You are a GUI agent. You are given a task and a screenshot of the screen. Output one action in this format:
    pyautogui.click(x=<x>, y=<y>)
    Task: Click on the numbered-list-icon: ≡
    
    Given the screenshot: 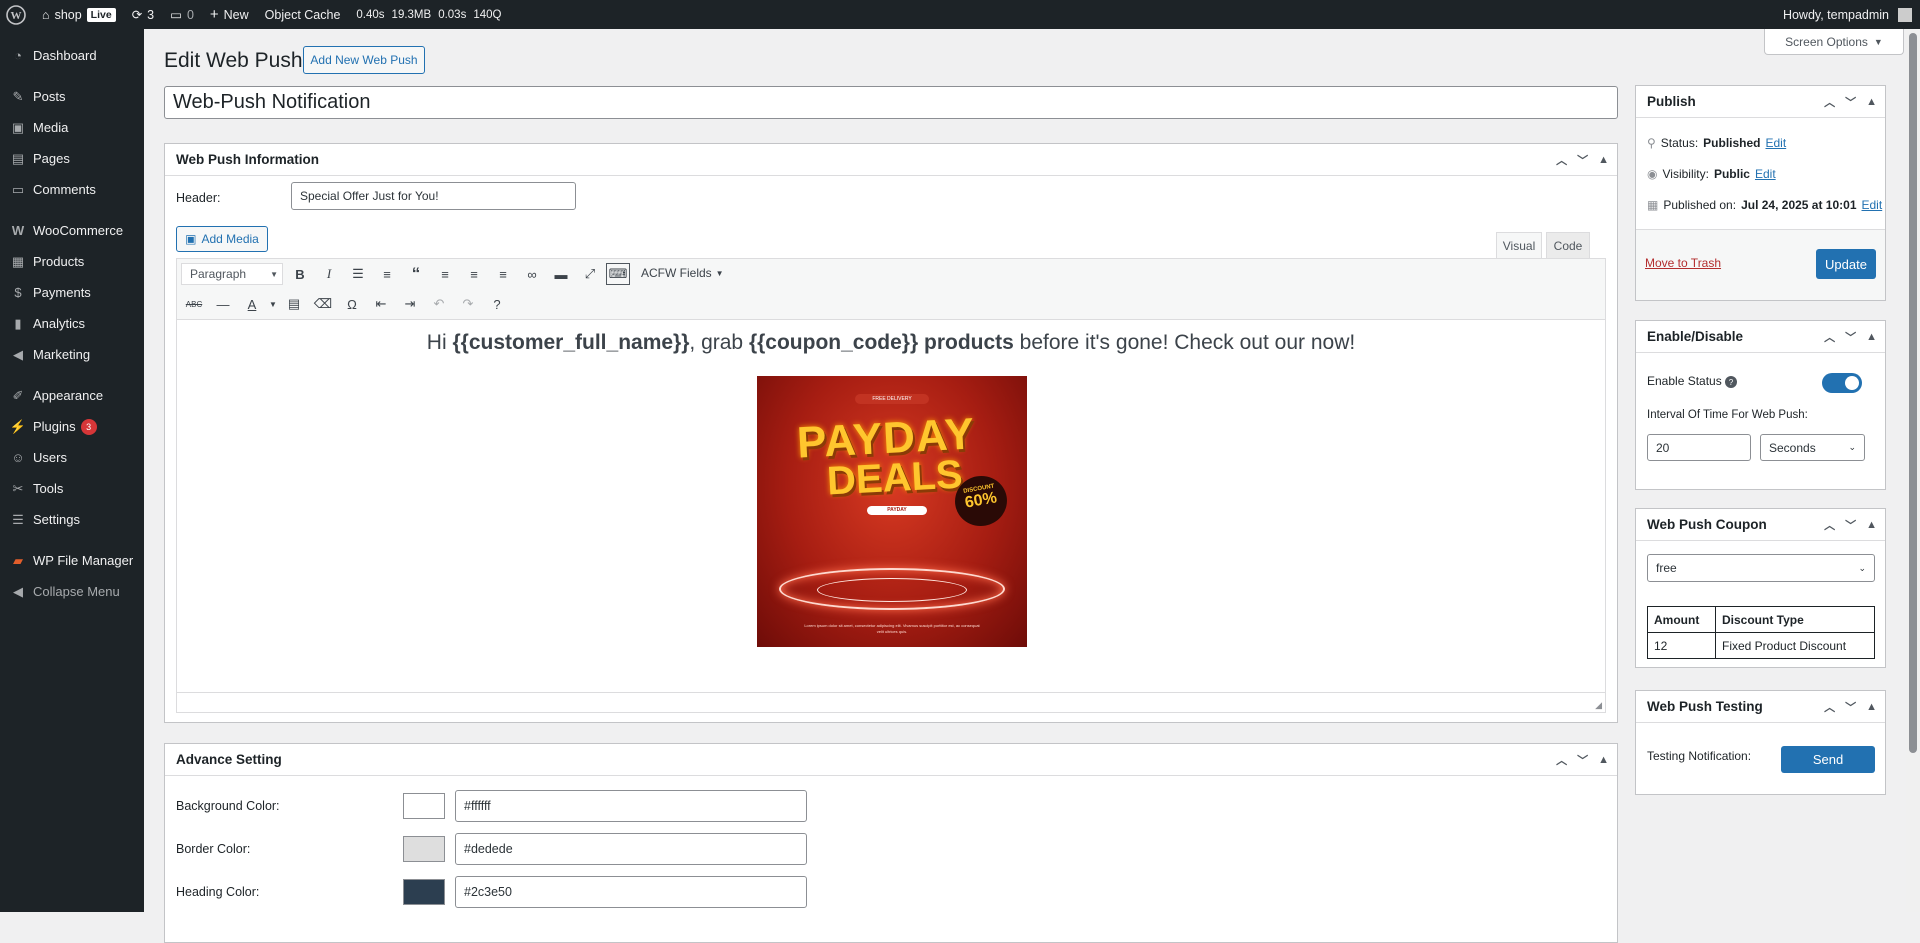 What is the action you would take?
    pyautogui.click(x=387, y=274)
    